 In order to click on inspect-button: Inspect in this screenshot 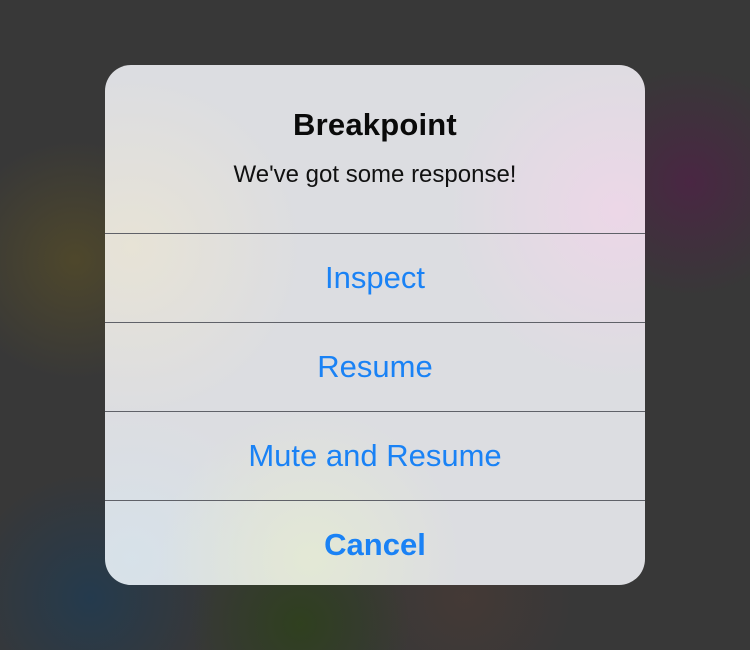, I will do `click(375, 277)`.